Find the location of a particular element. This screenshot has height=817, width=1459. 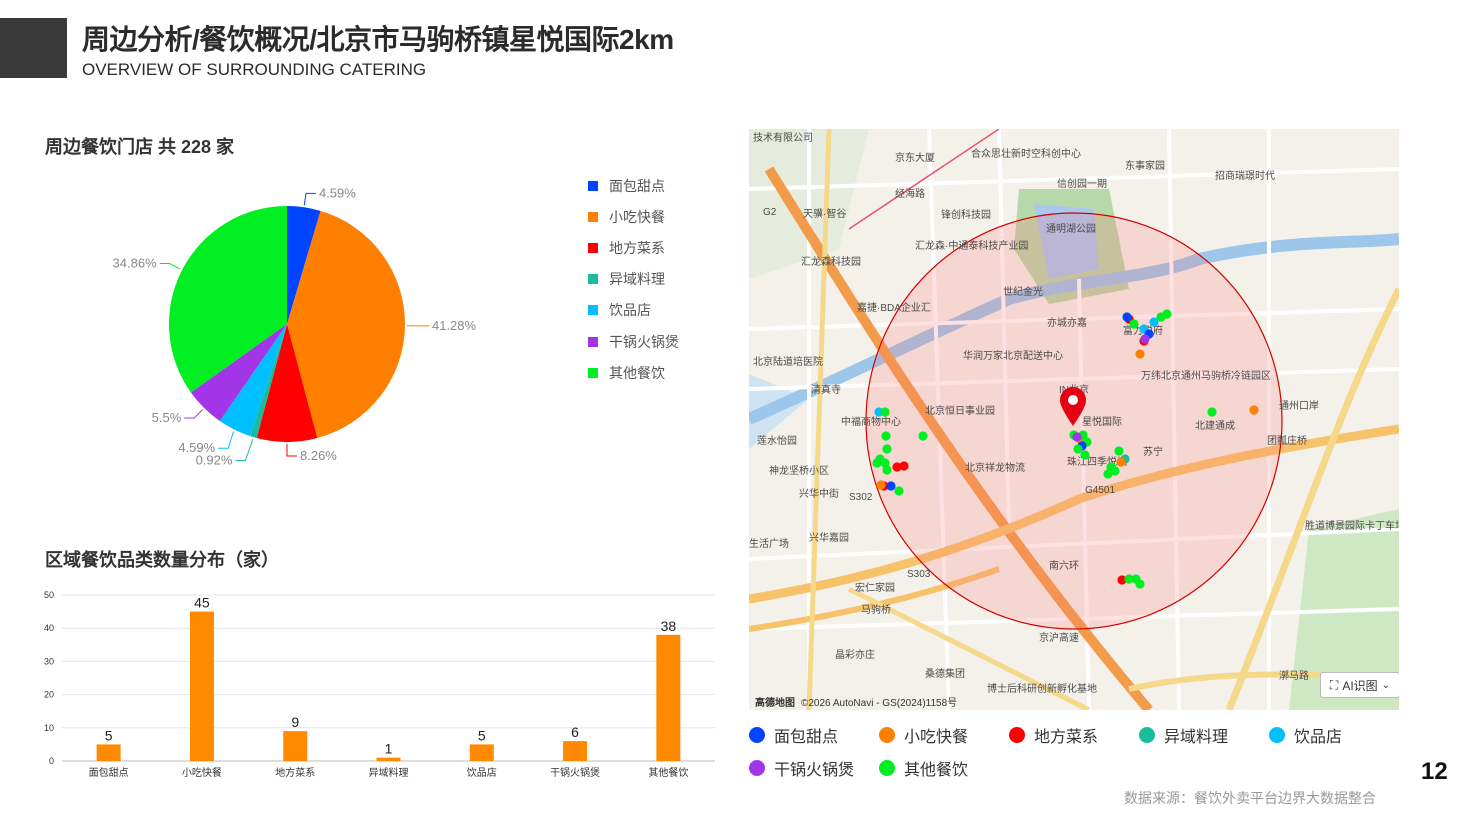

page-subtitle: OVERVIEW OF SURROUNDING CATERING is located at coordinates (254, 69).